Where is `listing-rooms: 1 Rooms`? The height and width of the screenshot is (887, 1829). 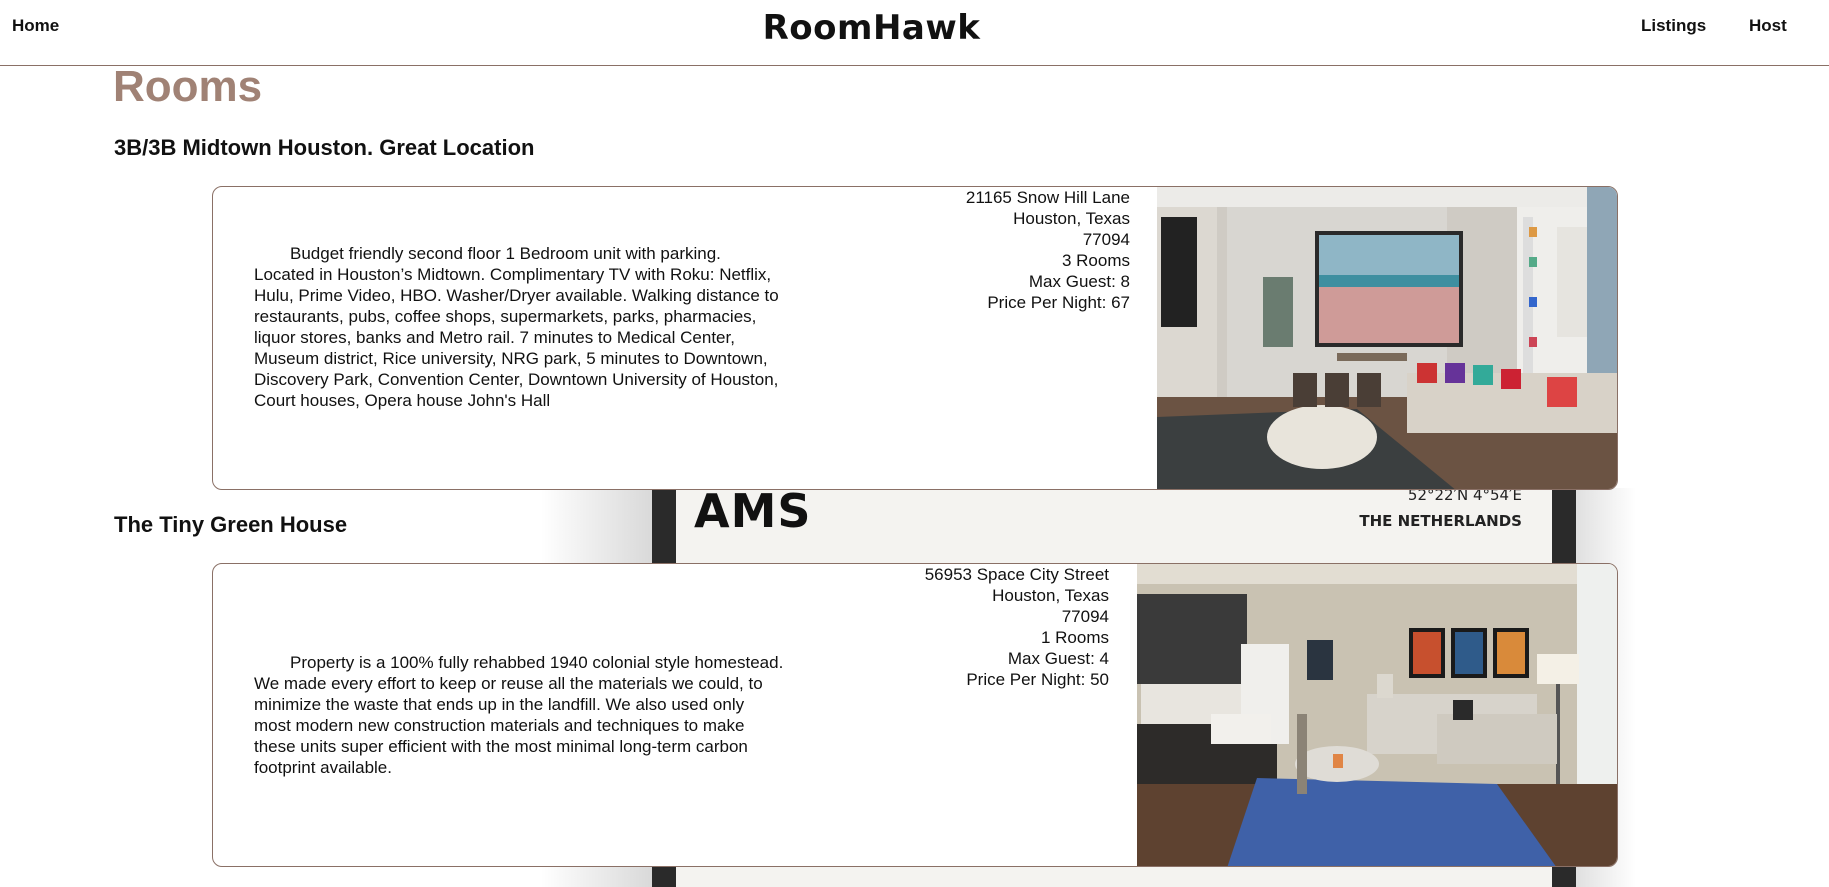
listing-rooms: 1 Rooms is located at coordinates (1074, 637).